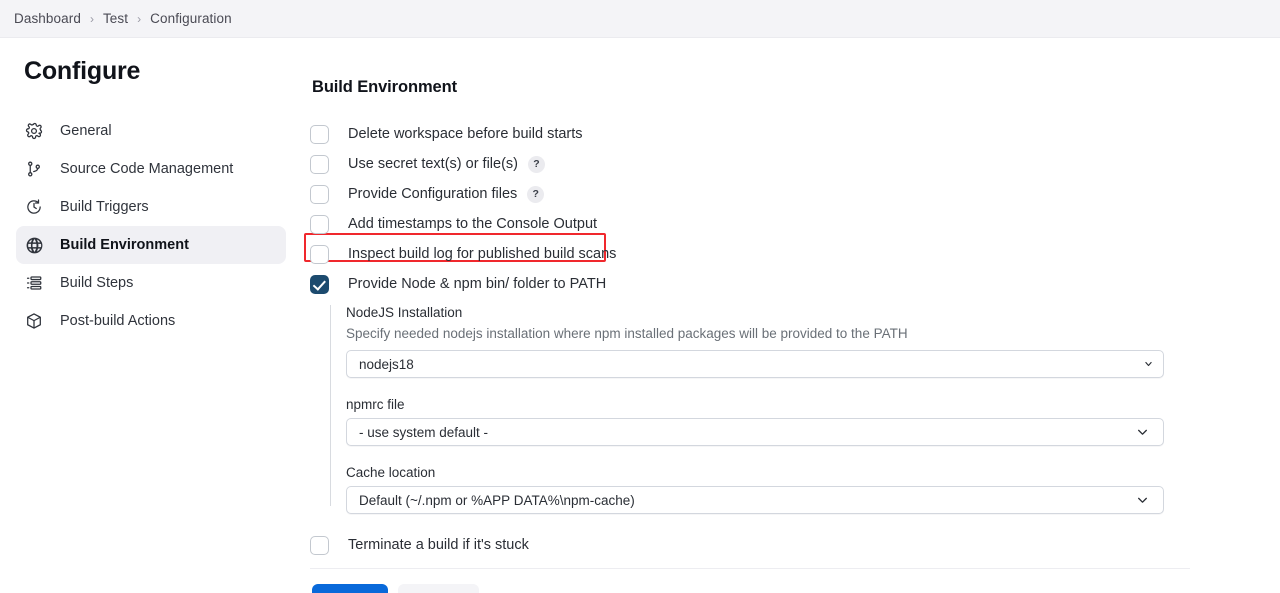 The image size is (1280, 593). Describe the element at coordinates (319, 194) in the screenshot. I see `checkbox-provide-configuration-files` at that location.